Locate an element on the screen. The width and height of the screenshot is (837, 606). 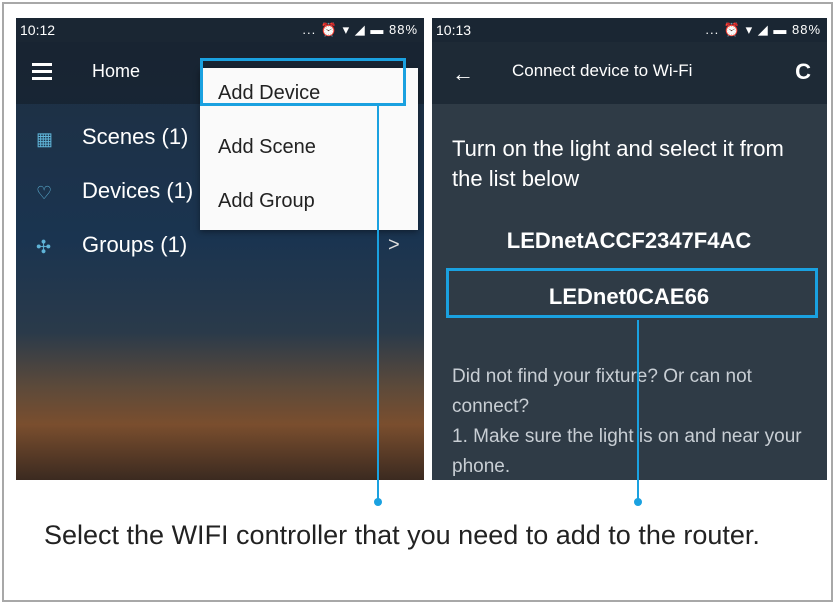
bulb-icon: ♡ is located at coordinates (44, 193).